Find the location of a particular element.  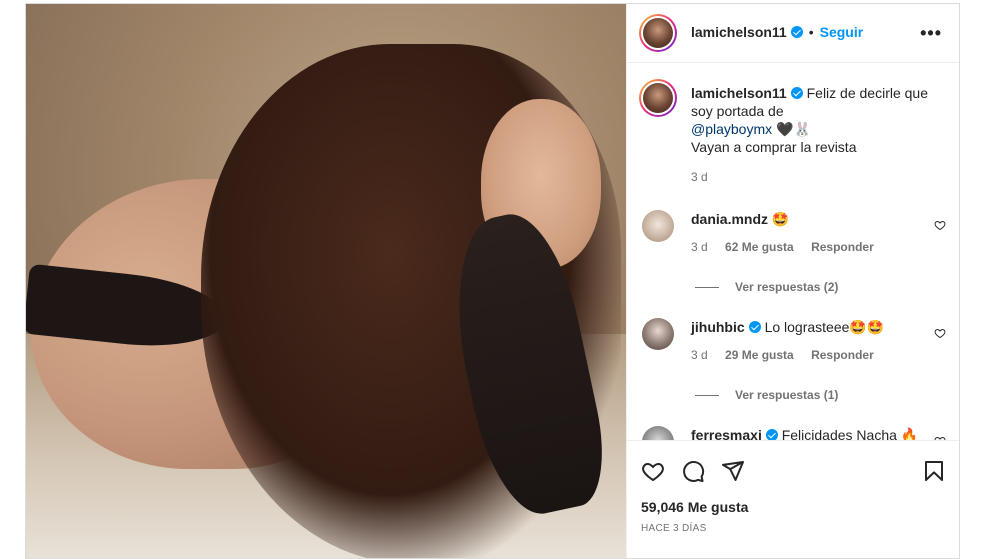

author-avatar is located at coordinates (658, 33).